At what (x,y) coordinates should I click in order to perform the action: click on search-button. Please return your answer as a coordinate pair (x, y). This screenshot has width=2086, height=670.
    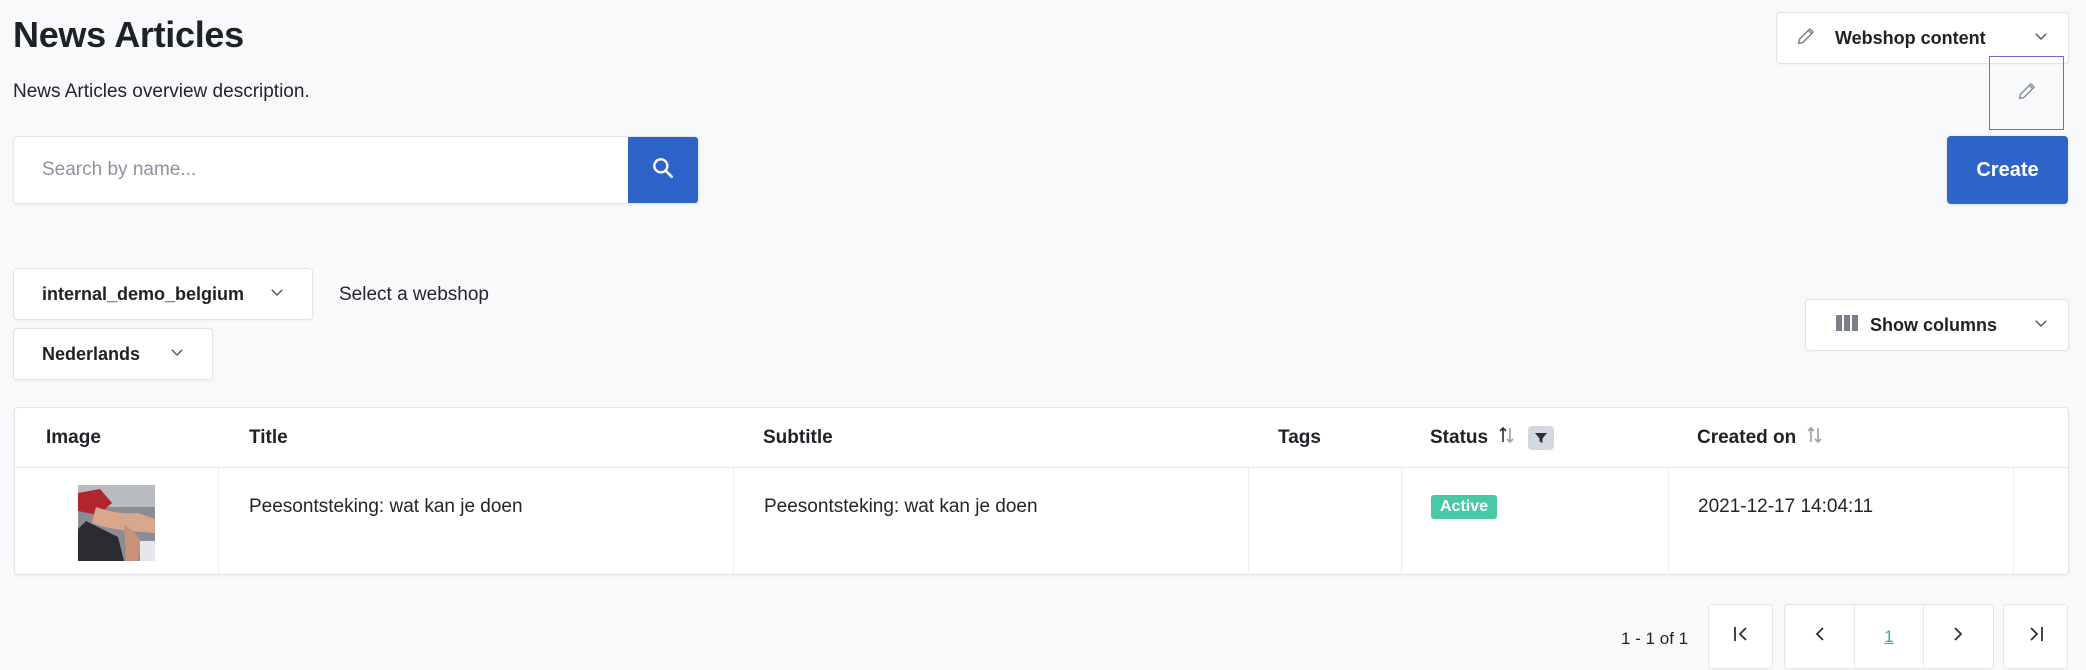
    Looking at the image, I should click on (663, 170).